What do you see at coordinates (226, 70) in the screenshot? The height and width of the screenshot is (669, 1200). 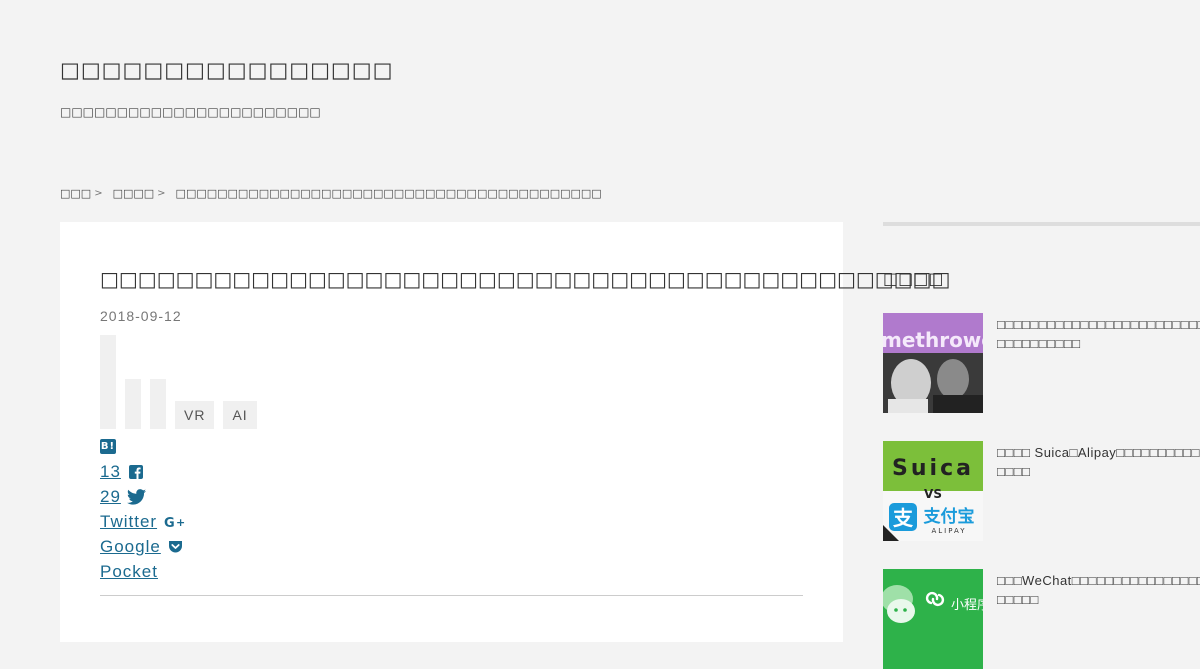 I see `site-title: □□□□□□□□□□□□□□□□` at bounding box center [226, 70].